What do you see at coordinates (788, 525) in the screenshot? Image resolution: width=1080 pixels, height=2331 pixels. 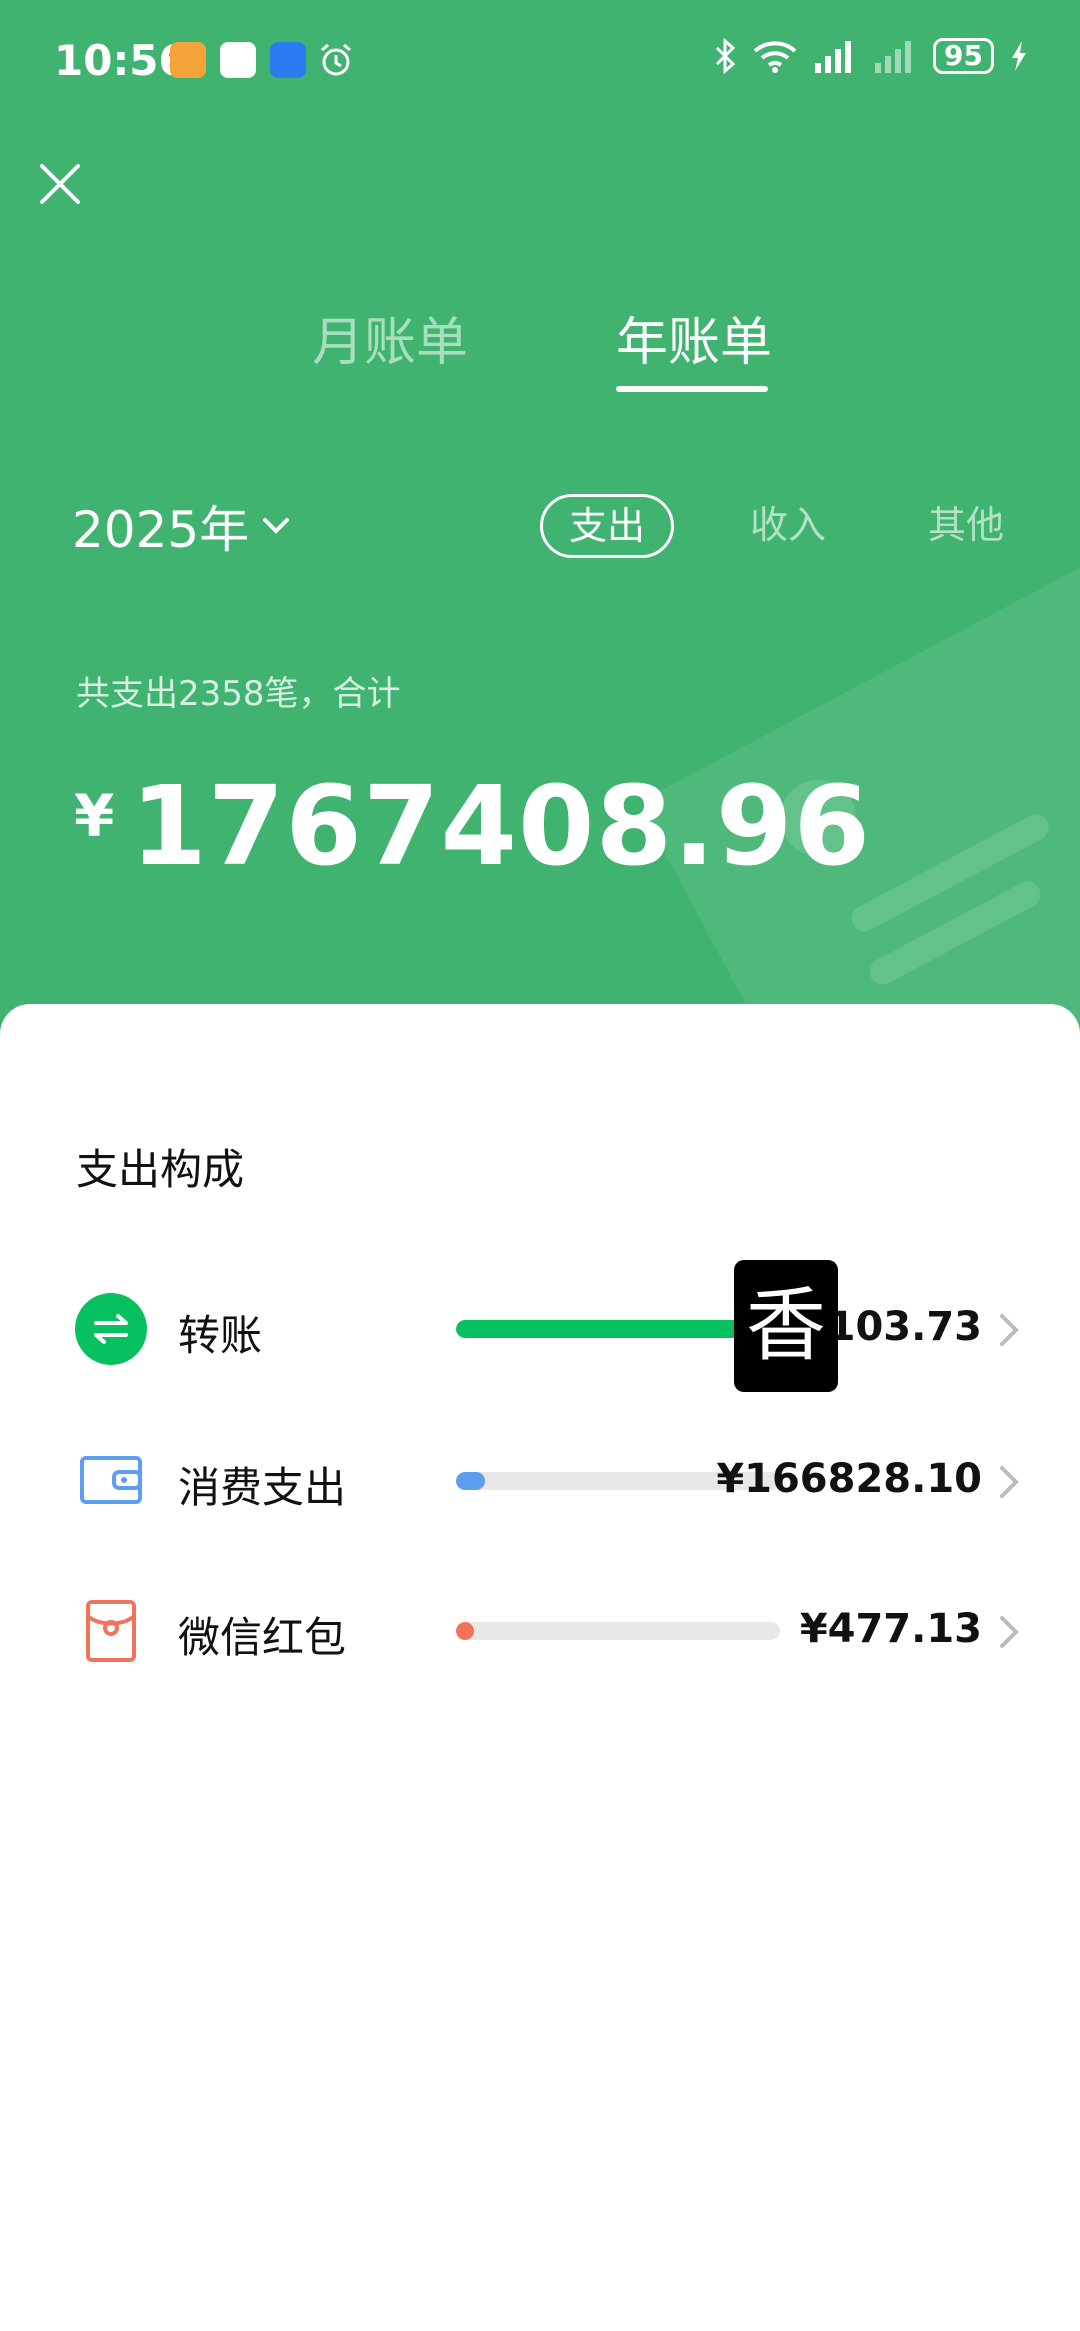 I see `filter-income: 收入` at bounding box center [788, 525].